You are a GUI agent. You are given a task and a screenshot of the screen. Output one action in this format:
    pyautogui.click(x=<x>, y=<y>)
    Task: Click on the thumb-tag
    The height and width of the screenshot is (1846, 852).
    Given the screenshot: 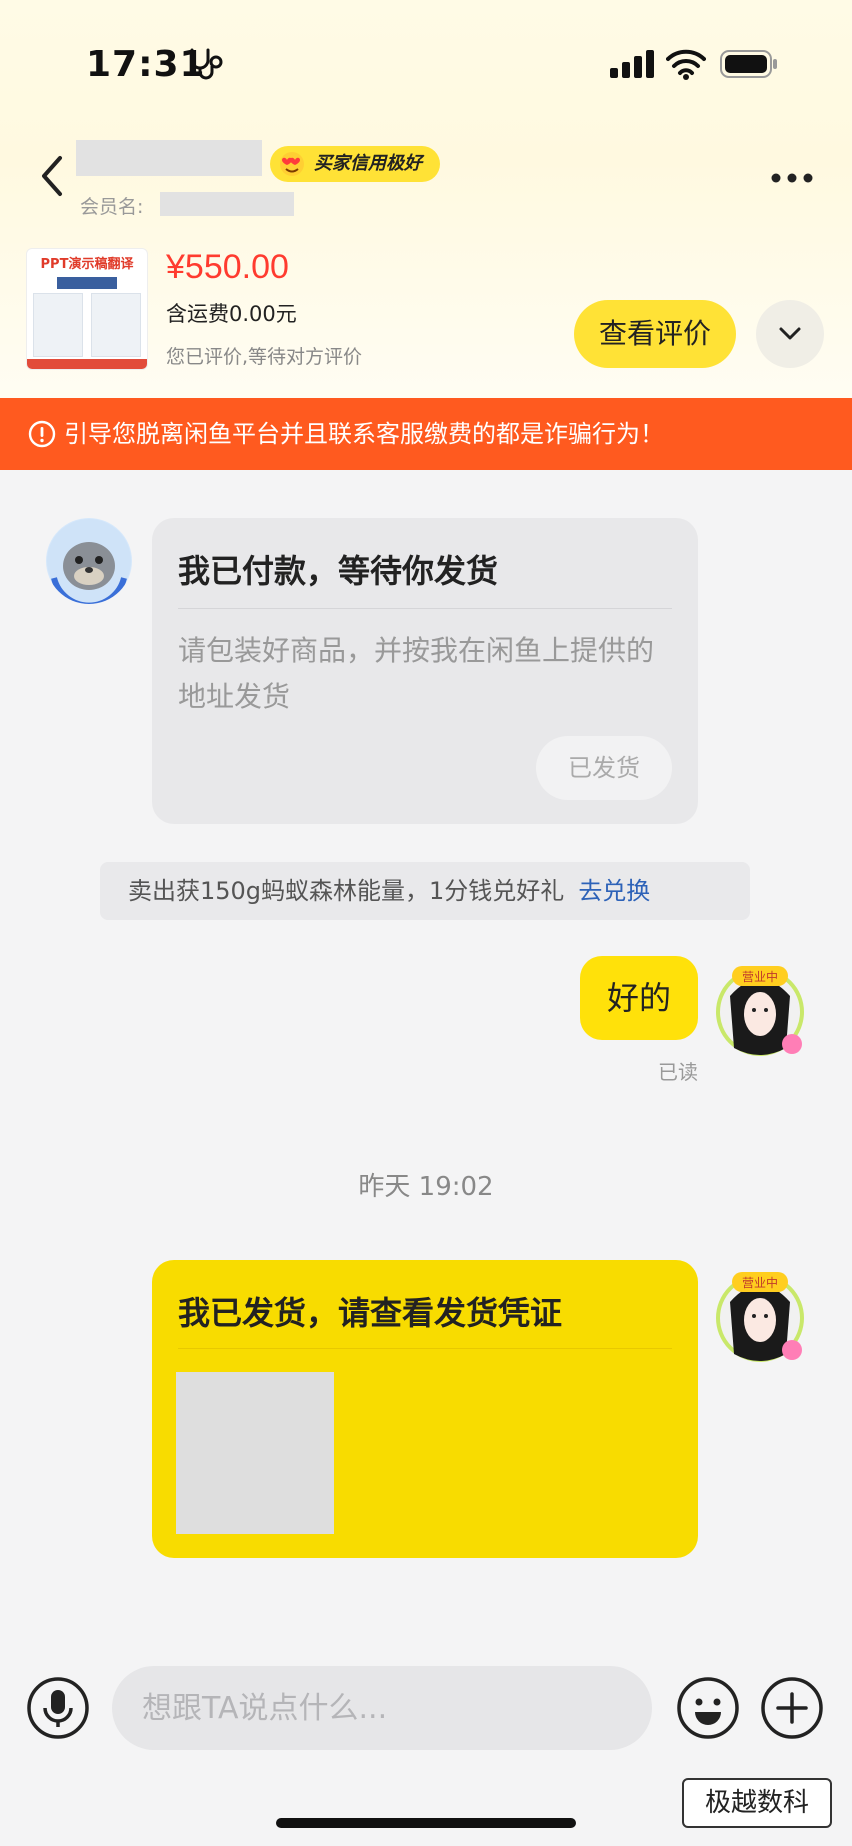 What is the action you would take?
    pyautogui.click(x=87, y=283)
    